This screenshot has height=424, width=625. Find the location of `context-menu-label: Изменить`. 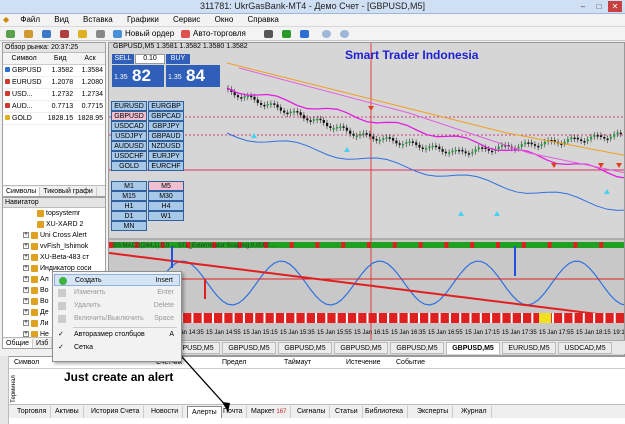

context-menu-label: Изменить is located at coordinates (90, 292).